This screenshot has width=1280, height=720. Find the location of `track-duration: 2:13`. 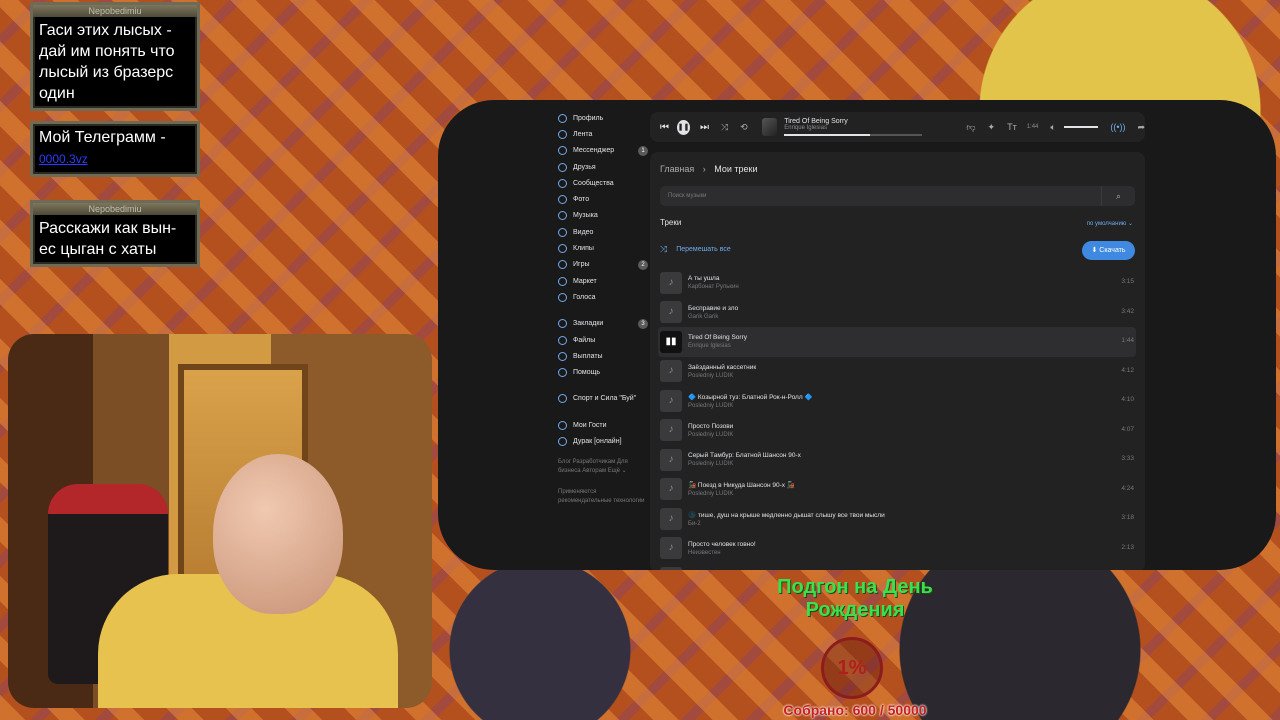

track-duration: 2:13 is located at coordinates (1127, 547).